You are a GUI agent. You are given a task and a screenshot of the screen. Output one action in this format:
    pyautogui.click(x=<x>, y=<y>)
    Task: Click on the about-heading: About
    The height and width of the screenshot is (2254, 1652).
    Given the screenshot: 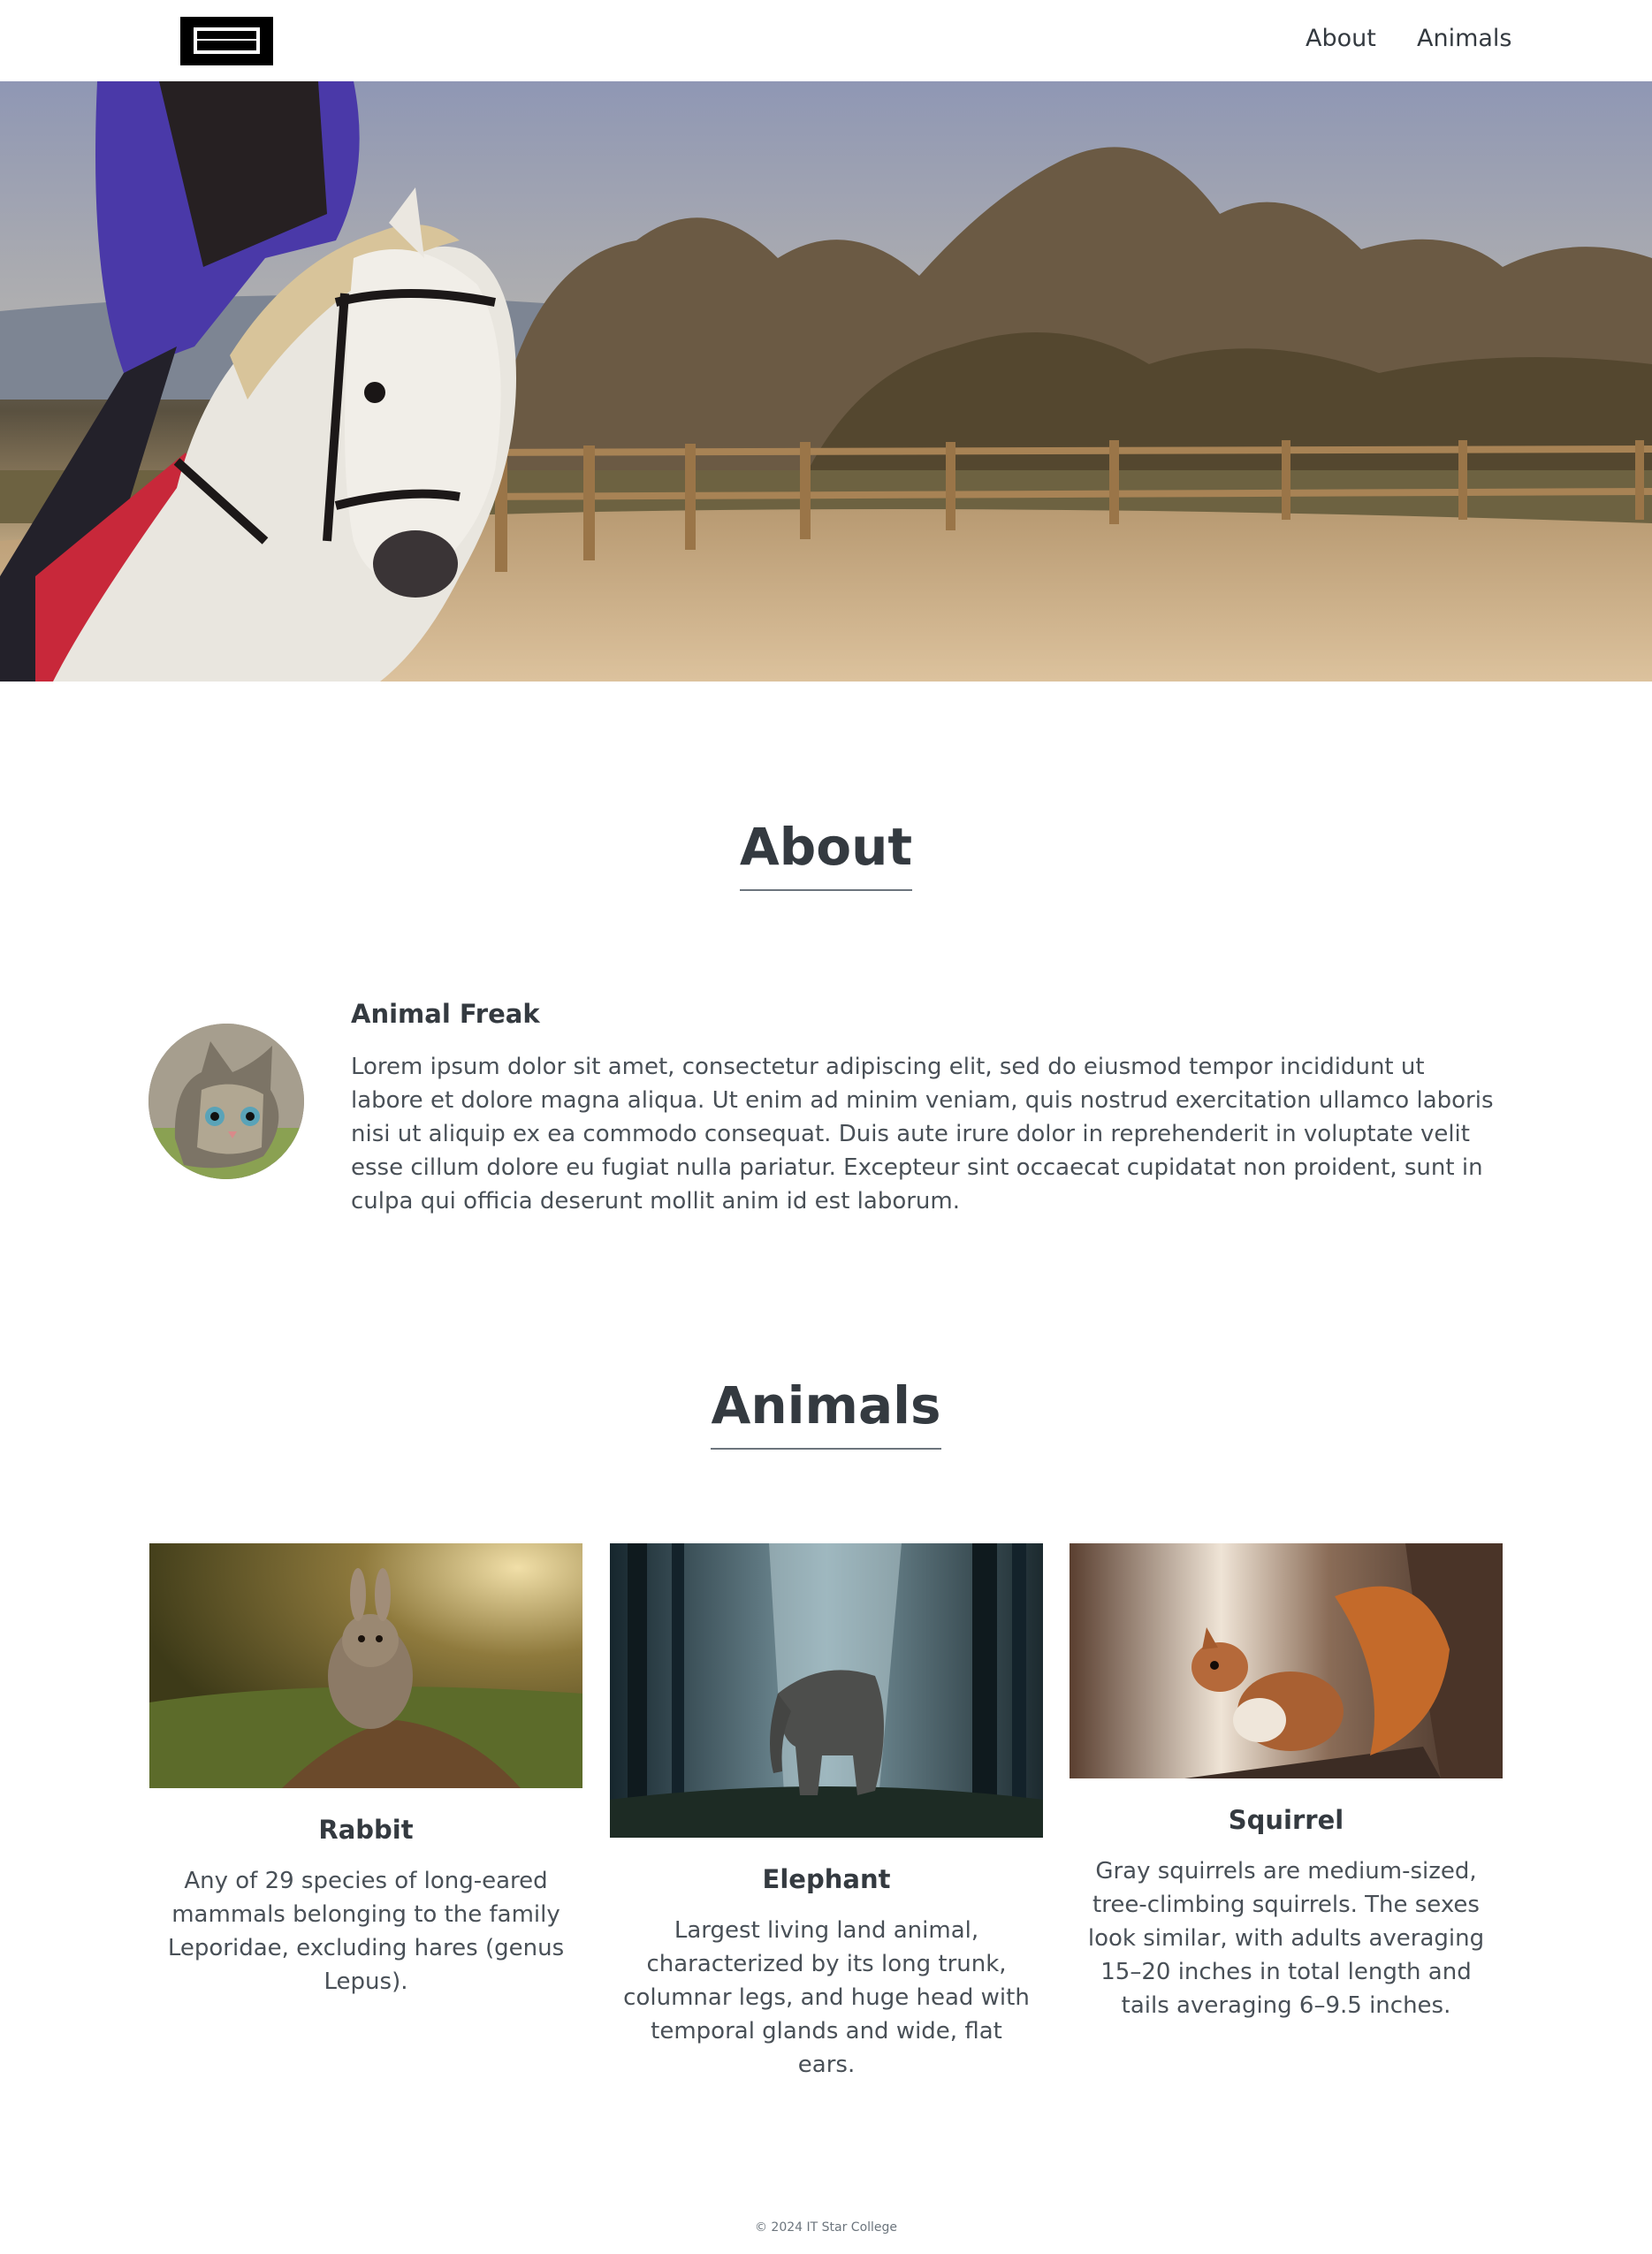 What is the action you would take?
    pyautogui.click(x=826, y=854)
    